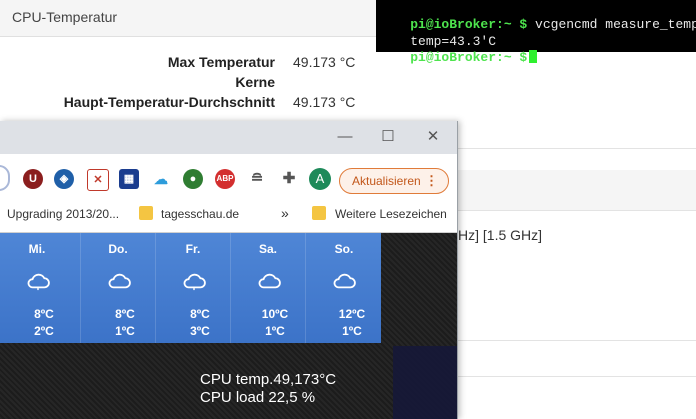 This screenshot has height=419, width=696. Describe the element at coordinates (344, 249) in the screenshot. I see `forecast-day-name: So.` at that location.